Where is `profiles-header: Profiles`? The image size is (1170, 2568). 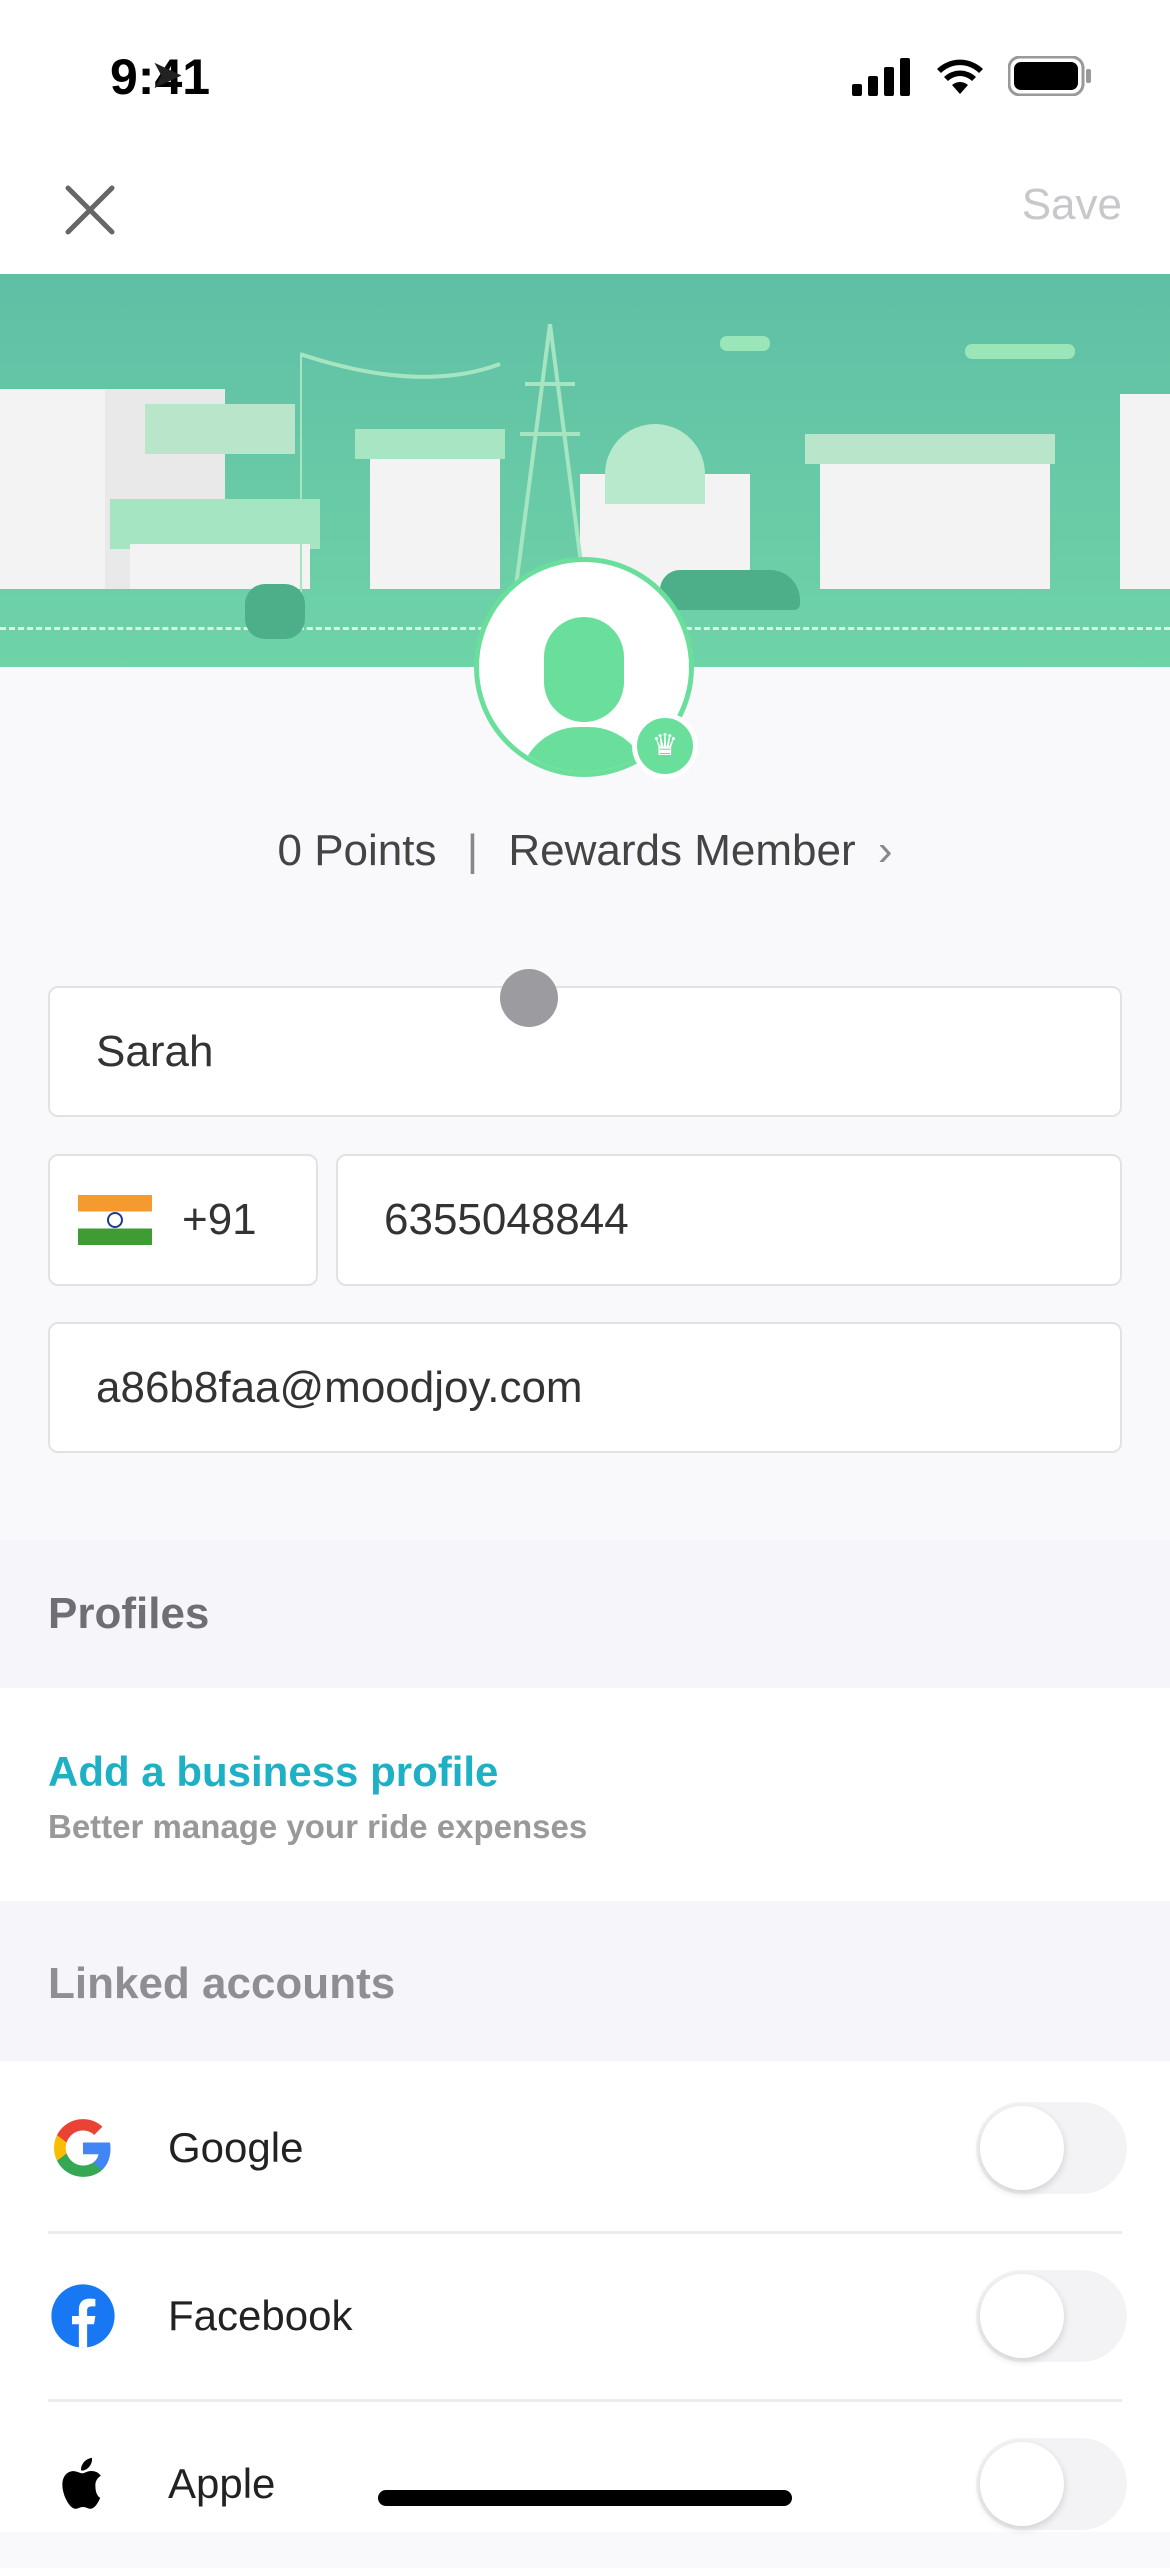
profiles-header: Profiles is located at coordinates (585, 1614).